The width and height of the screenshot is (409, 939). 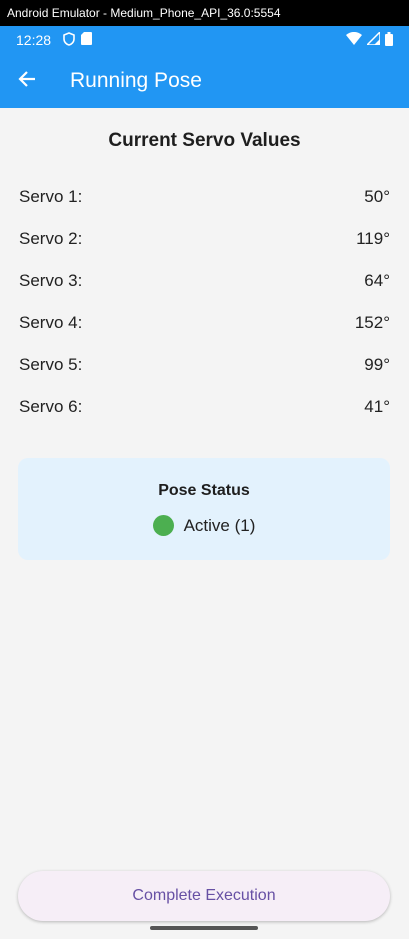 What do you see at coordinates (51, 196) in the screenshot?
I see `servo-label: Servo 1:` at bounding box center [51, 196].